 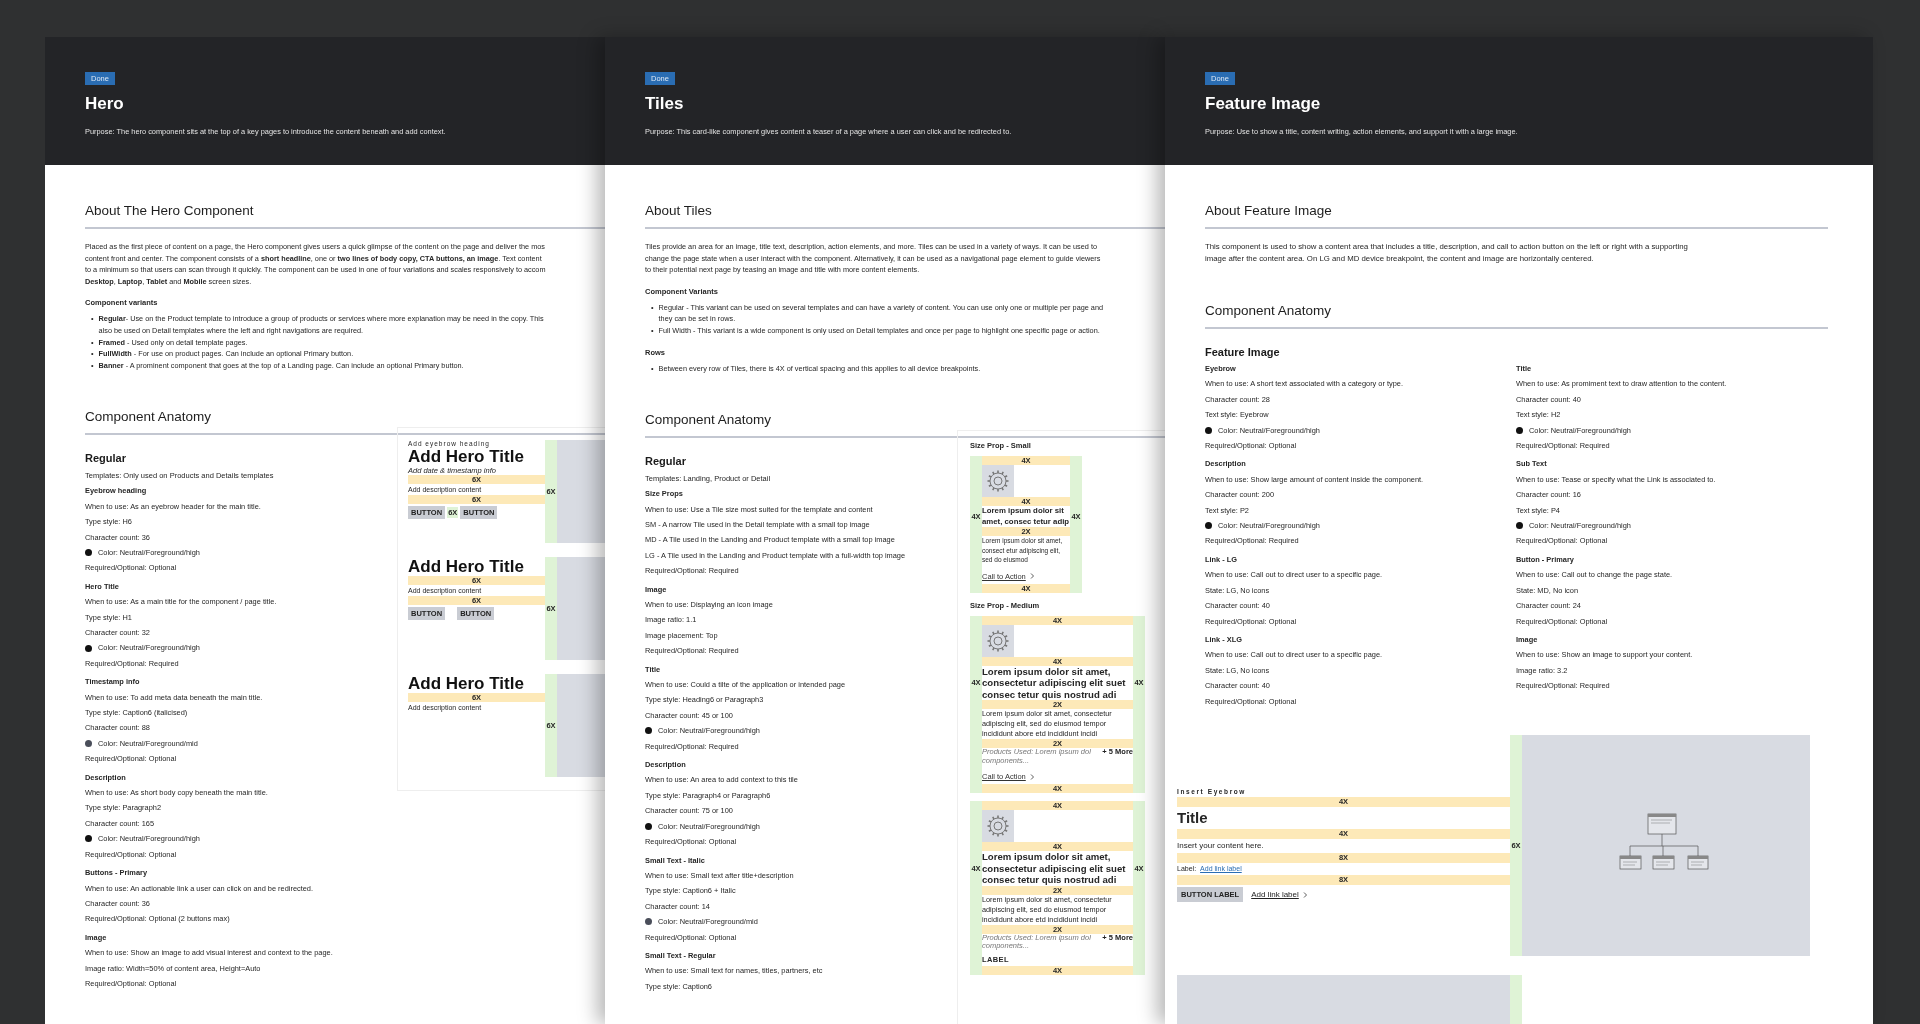 What do you see at coordinates (665, 104) in the screenshot?
I see `page-title: Tiles` at bounding box center [665, 104].